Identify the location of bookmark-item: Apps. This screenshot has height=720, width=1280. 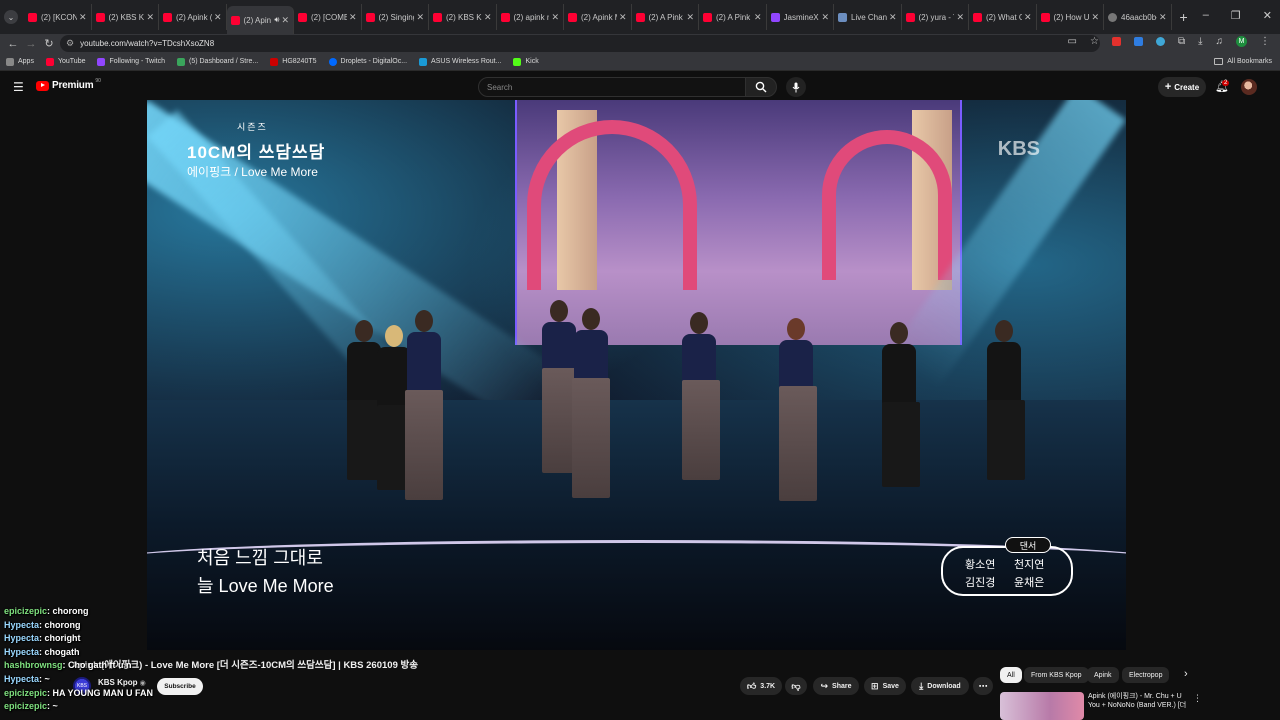
(20, 61).